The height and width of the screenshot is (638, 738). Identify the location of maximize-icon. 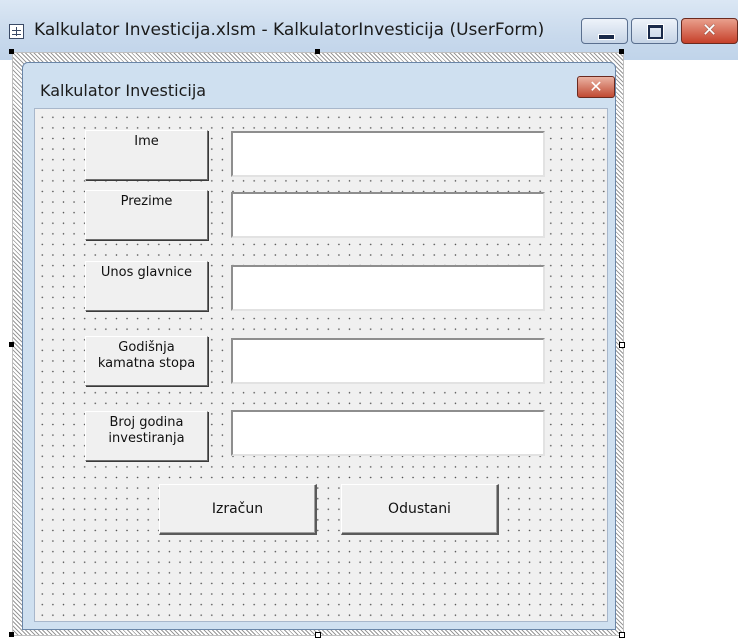
(655, 32).